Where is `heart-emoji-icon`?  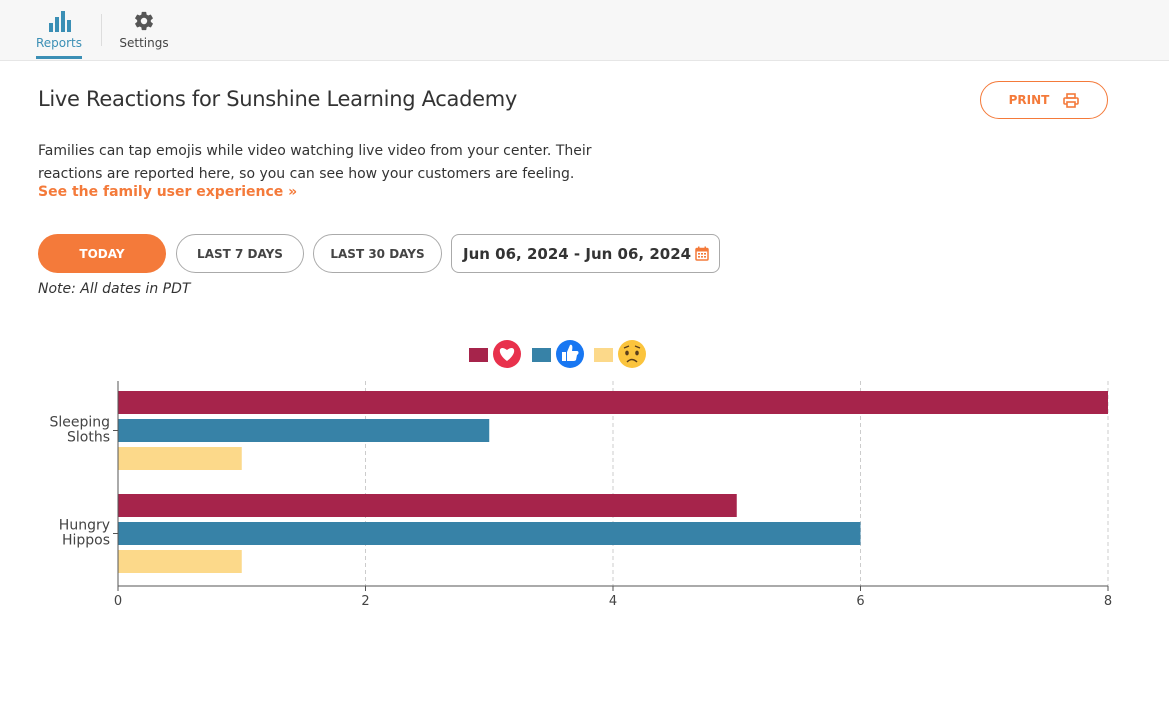 heart-emoji-icon is located at coordinates (507, 354).